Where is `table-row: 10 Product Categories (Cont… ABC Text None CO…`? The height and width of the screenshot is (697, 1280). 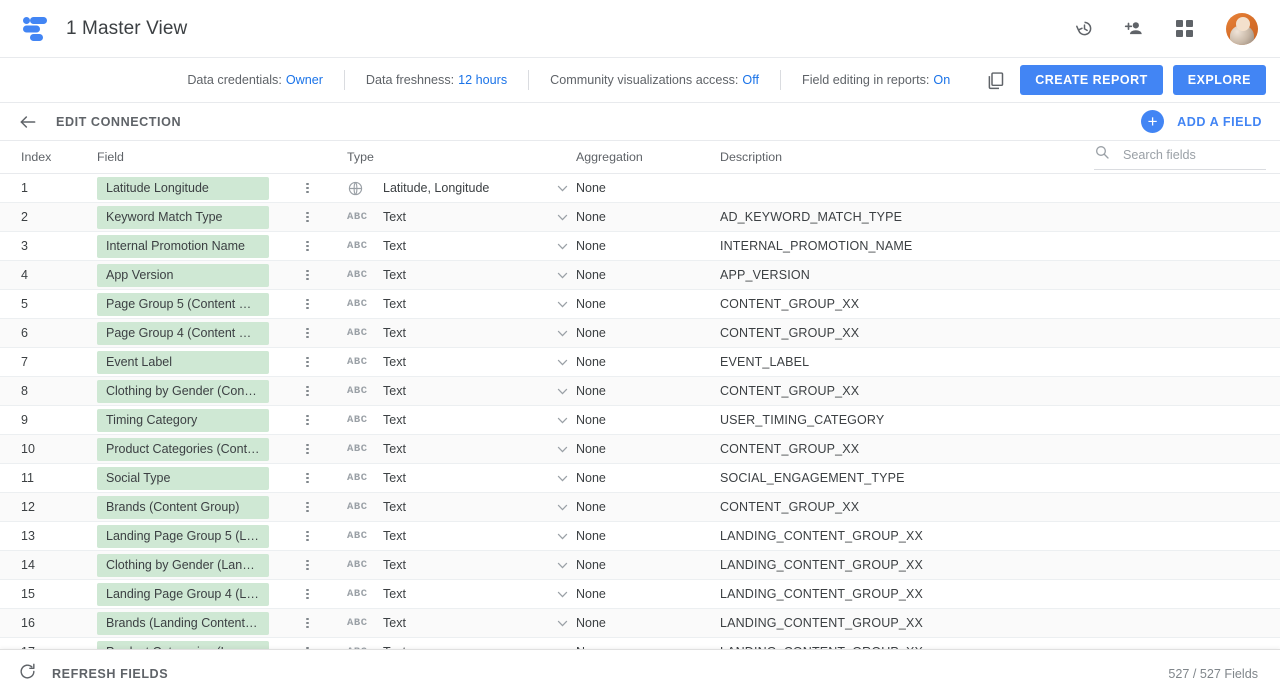 table-row: 10 Product Categories (Cont… ABC Text None CO… is located at coordinates (640, 449).